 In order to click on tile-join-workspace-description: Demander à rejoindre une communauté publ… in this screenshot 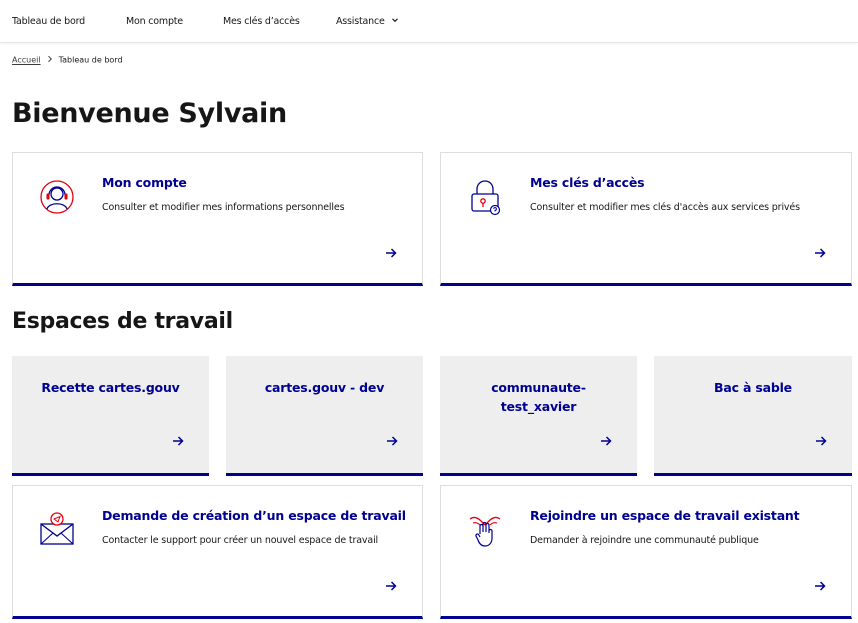, I will do `click(644, 540)`.